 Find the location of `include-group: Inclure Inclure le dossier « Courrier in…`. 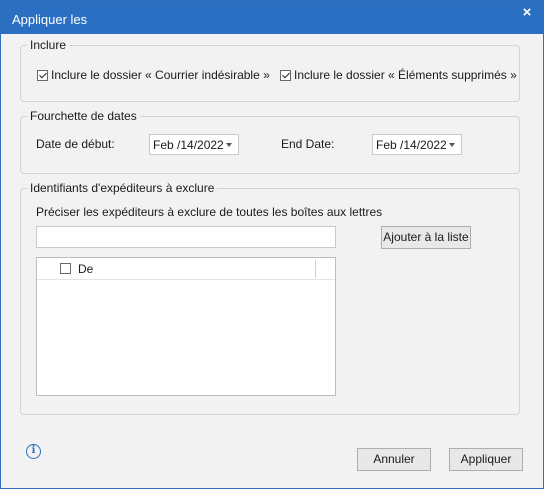

include-group: Inclure Inclure le dossier « Courrier in… is located at coordinates (270, 70).